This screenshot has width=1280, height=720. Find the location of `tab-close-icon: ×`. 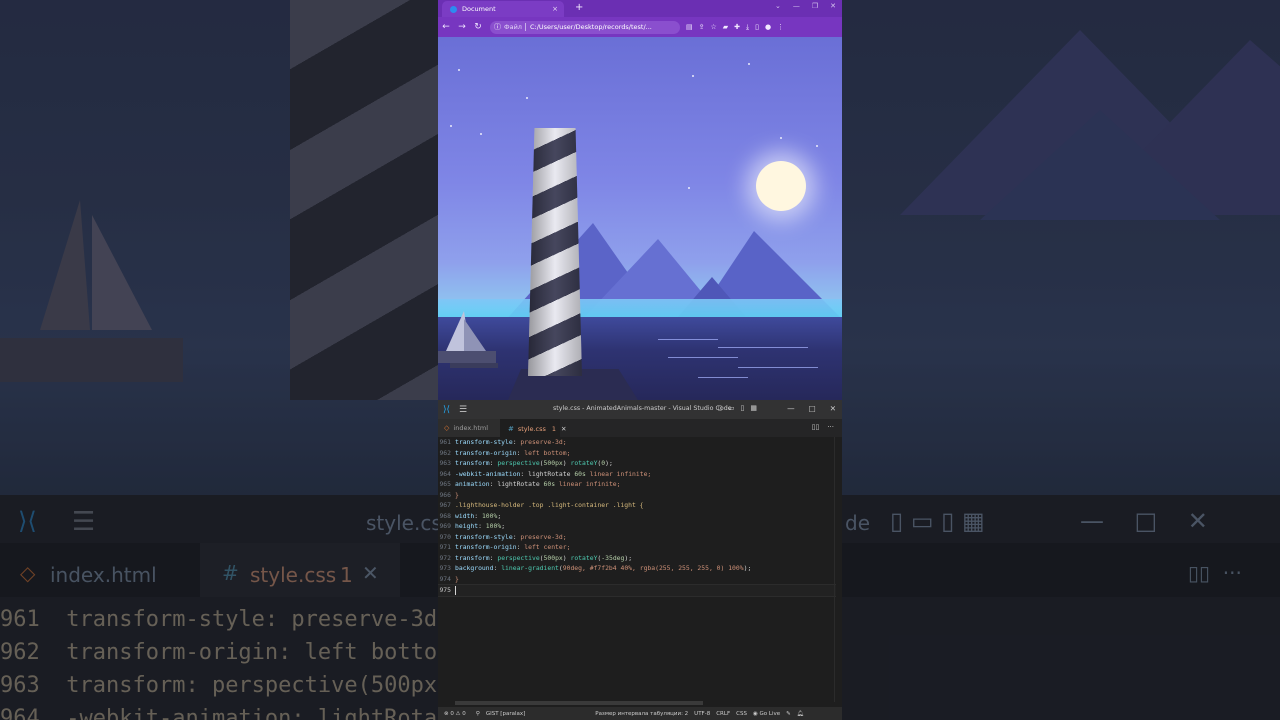

tab-close-icon: × is located at coordinates (555, 9).